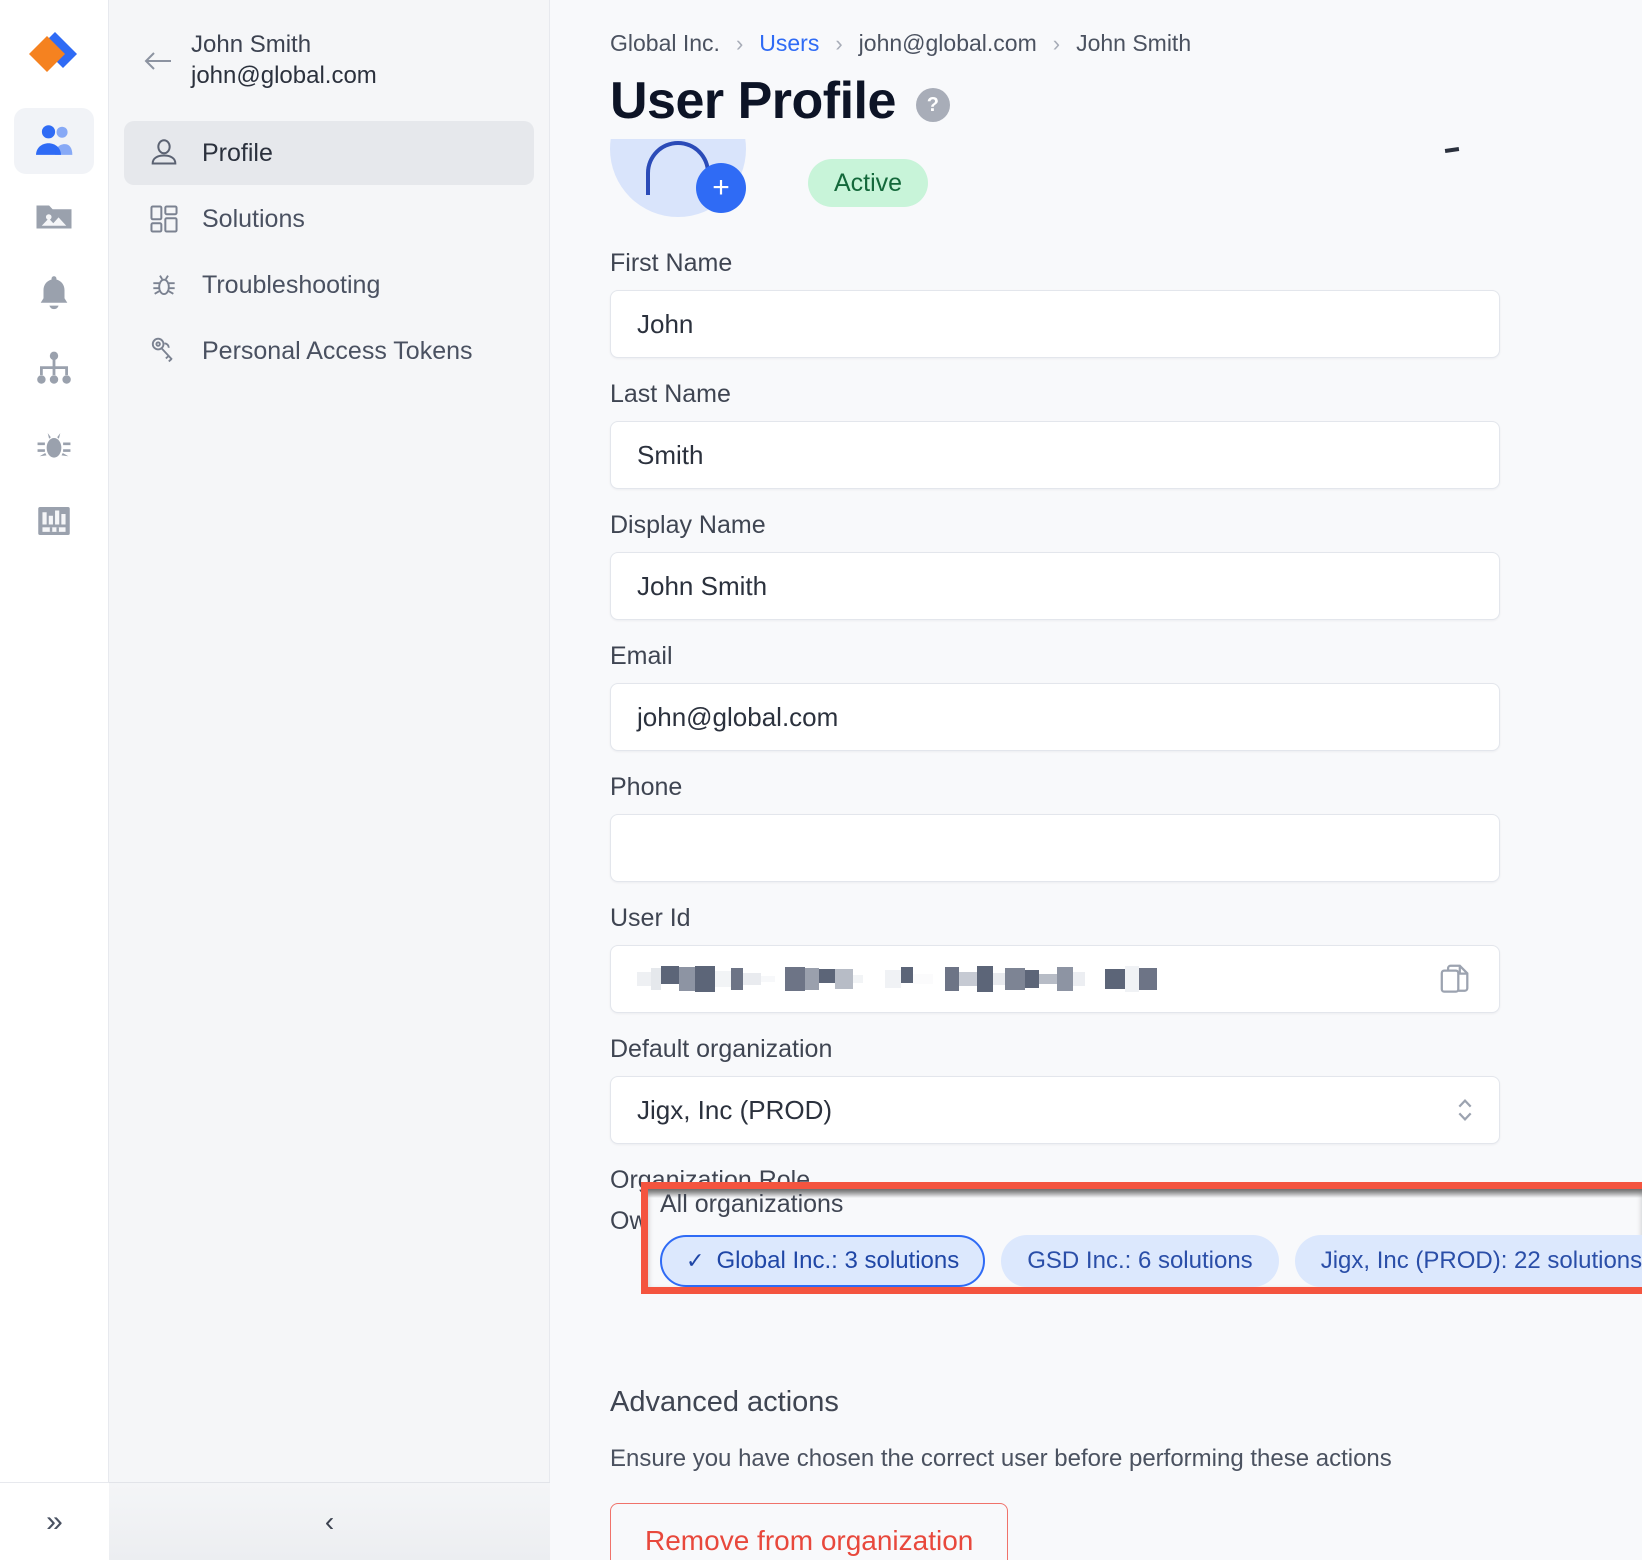  Describe the element at coordinates (665, 43) in the screenshot. I see `breadcrumb-item-org: Global Inc.` at that location.